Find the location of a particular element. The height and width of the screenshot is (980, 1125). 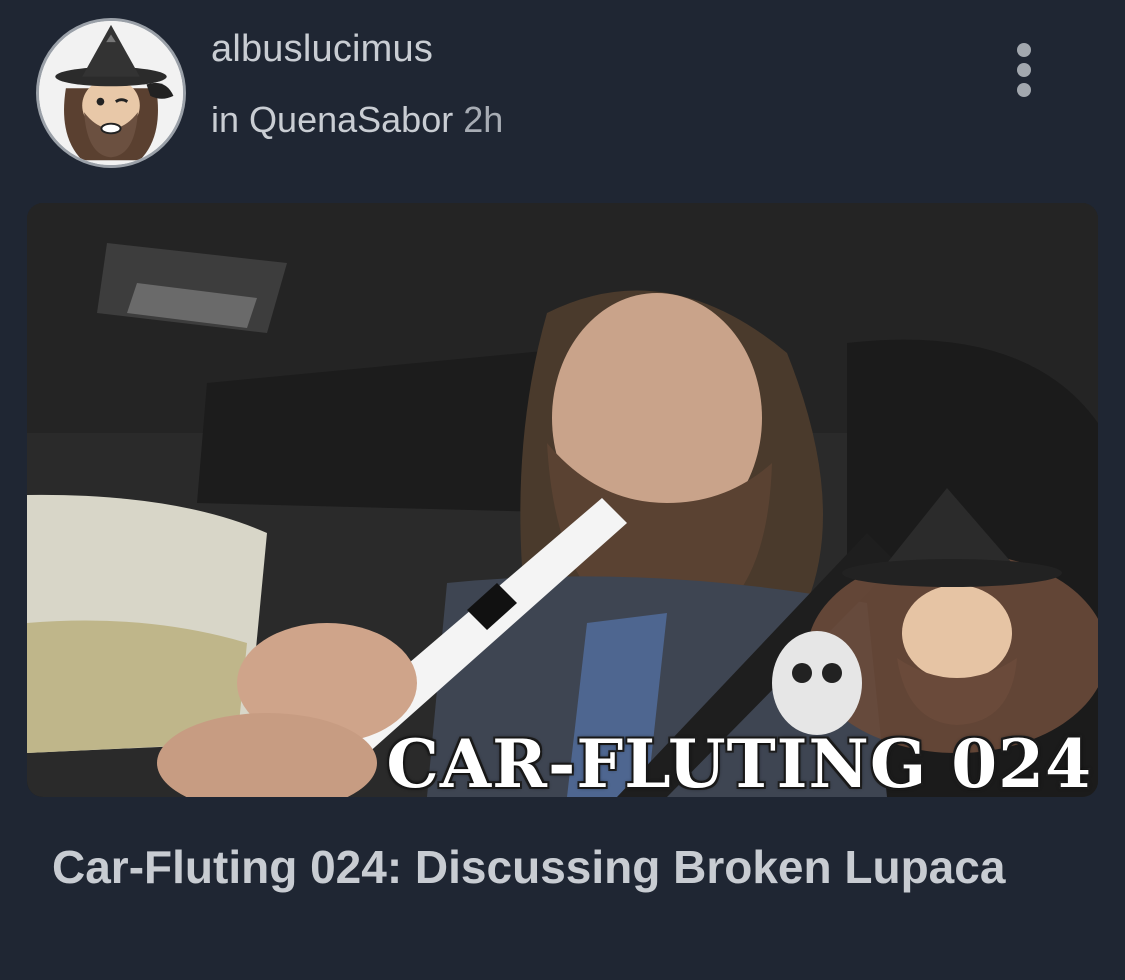

post-age: 2h is located at coordinates (483, 119).